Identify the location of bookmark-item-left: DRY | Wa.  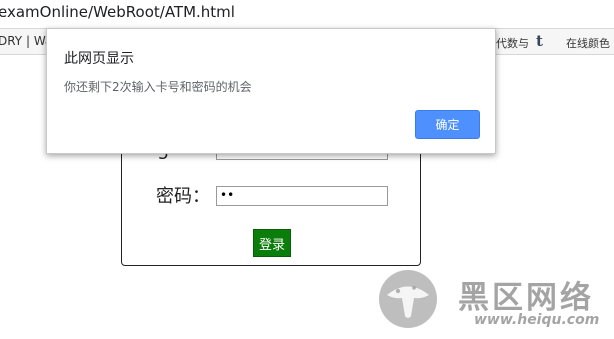
(26, 41).